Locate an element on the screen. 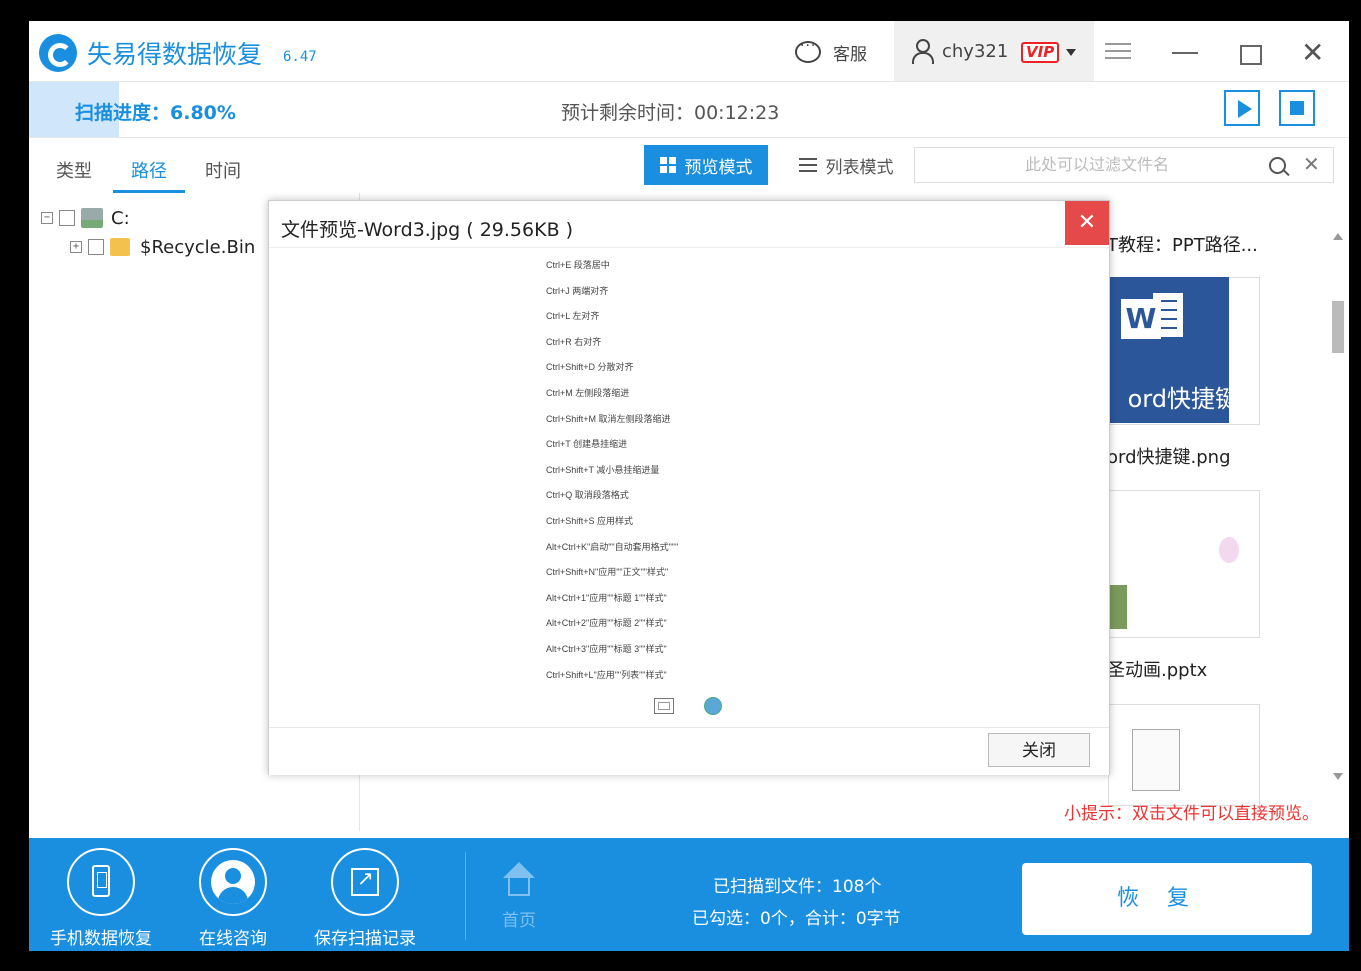  export-icon is located at coordinates (365, 881).